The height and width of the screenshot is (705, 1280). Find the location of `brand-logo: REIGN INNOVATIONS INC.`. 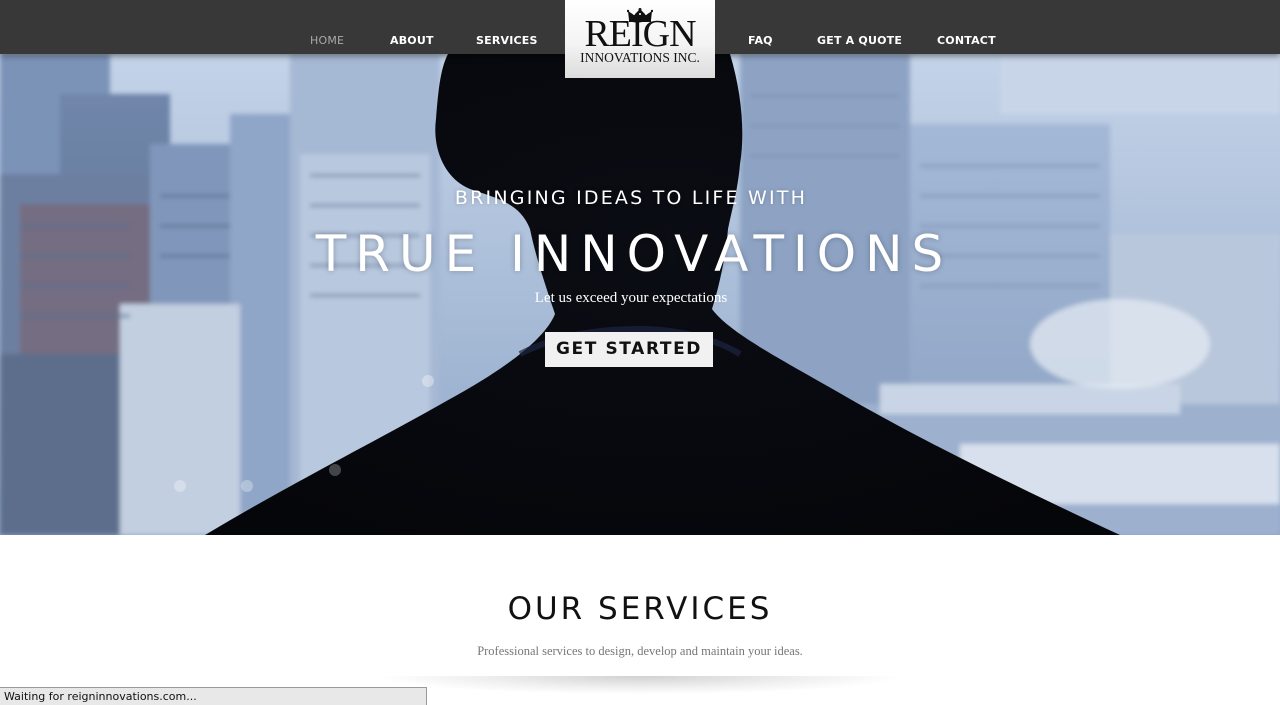

brand-logo: REIGN INNOVATIONS INC. is located at coordinates (640, 39).